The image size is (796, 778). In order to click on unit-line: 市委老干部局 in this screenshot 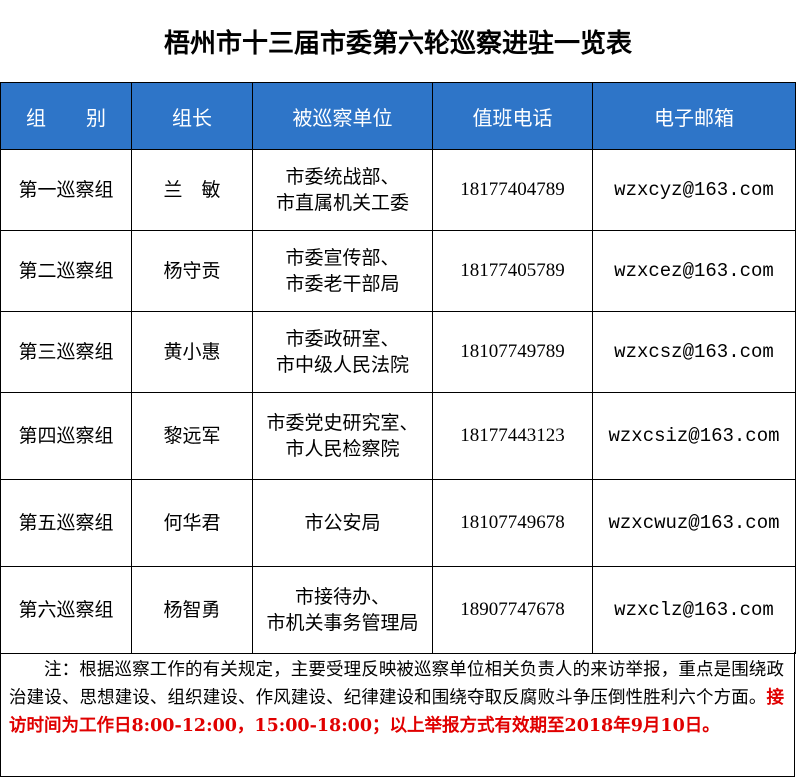, I will do `click(342, 284)`.